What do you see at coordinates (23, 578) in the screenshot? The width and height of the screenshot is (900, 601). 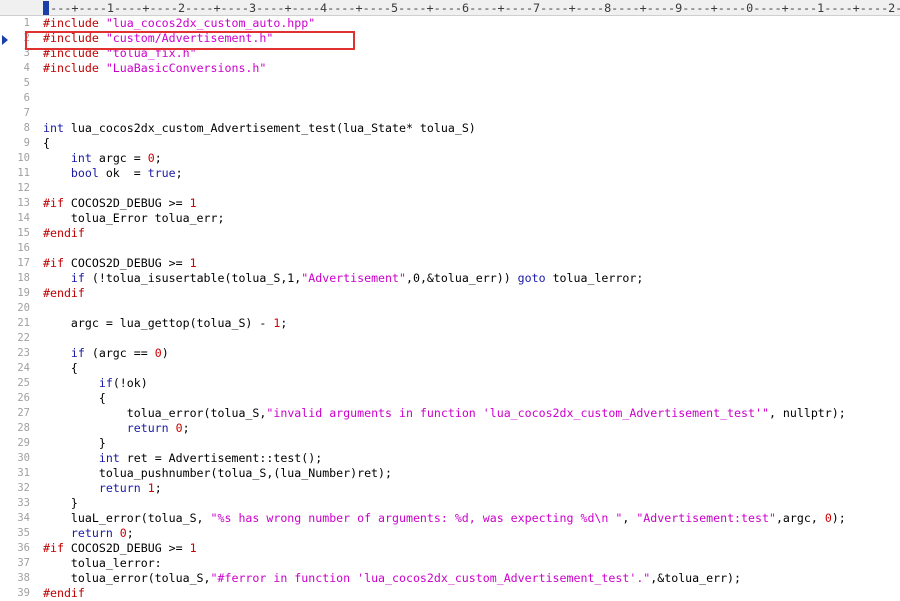 I see `line-number: 38` at bounding box center [23, 578].